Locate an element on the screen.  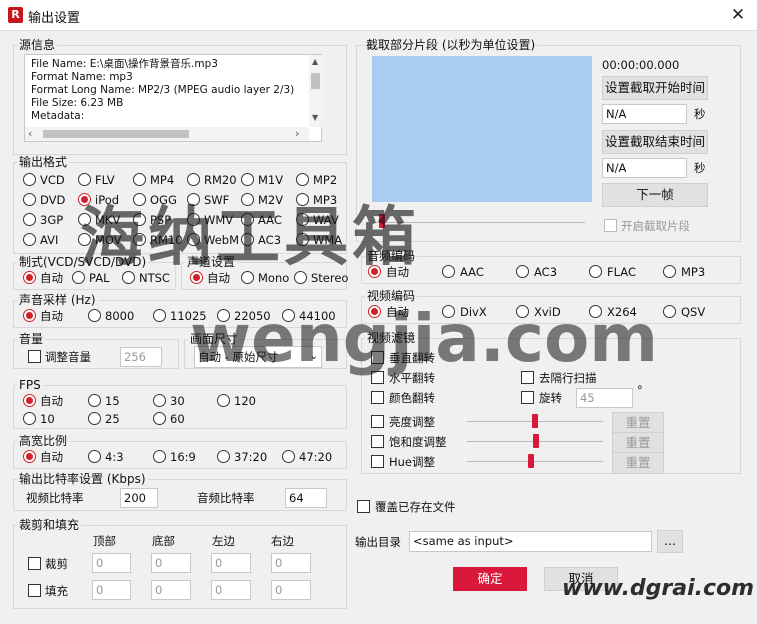
set-start-time-button: 设置截取开始时间 is located at coordinates (655, 88).